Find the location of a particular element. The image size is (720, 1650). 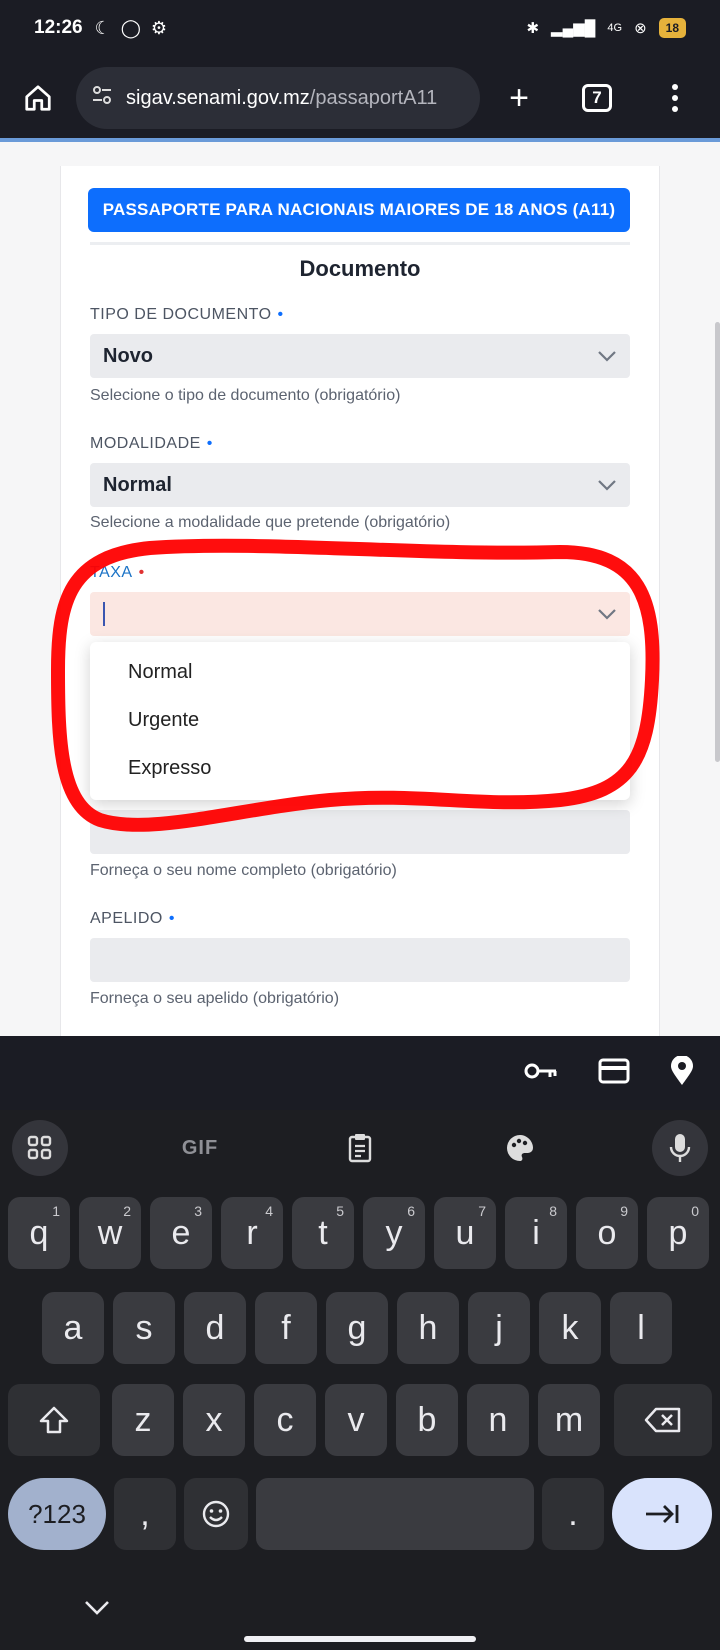

key-l: l is located at coordinates (641, 1328).